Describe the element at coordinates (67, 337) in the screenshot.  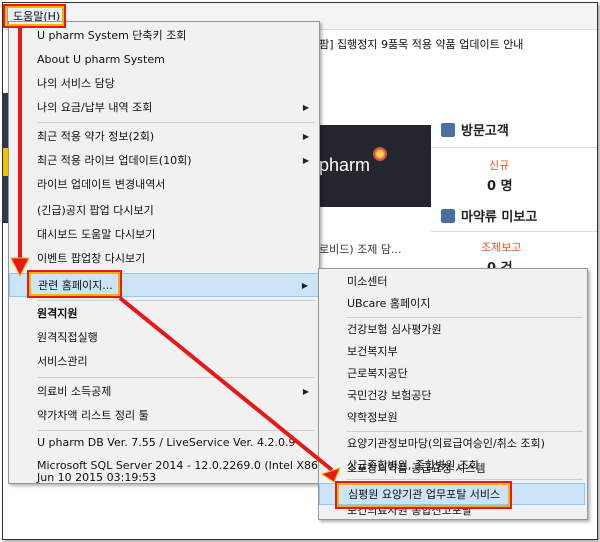
I see `menu-item-label: 원격직접실행` at that location.